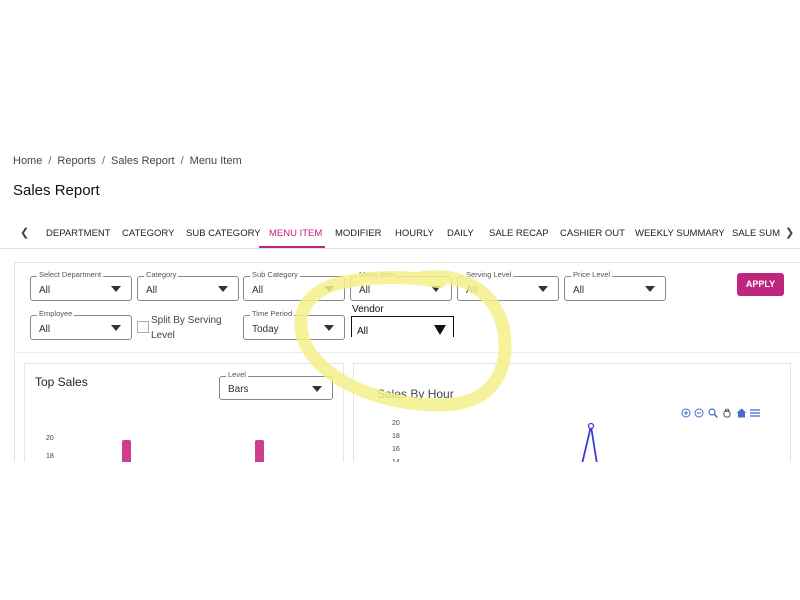 The width and height of the screenshot is (800, 600). What do you see at coordinates (276, 385) in the screenshot?
I see `level-dropdown: Level Bars` at bounding box center [276, 385].